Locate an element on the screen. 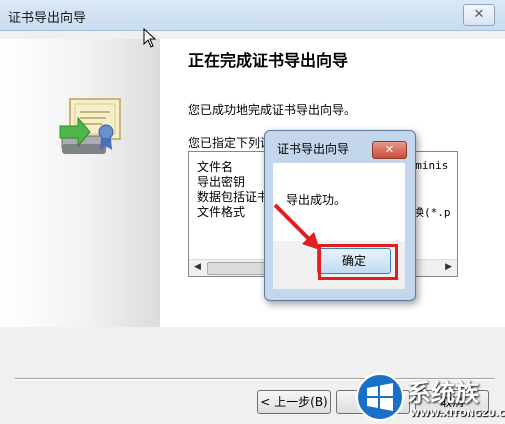 This screenshot has height=424, width=505. windows-logo-icon is located at coordinates (380, 397).